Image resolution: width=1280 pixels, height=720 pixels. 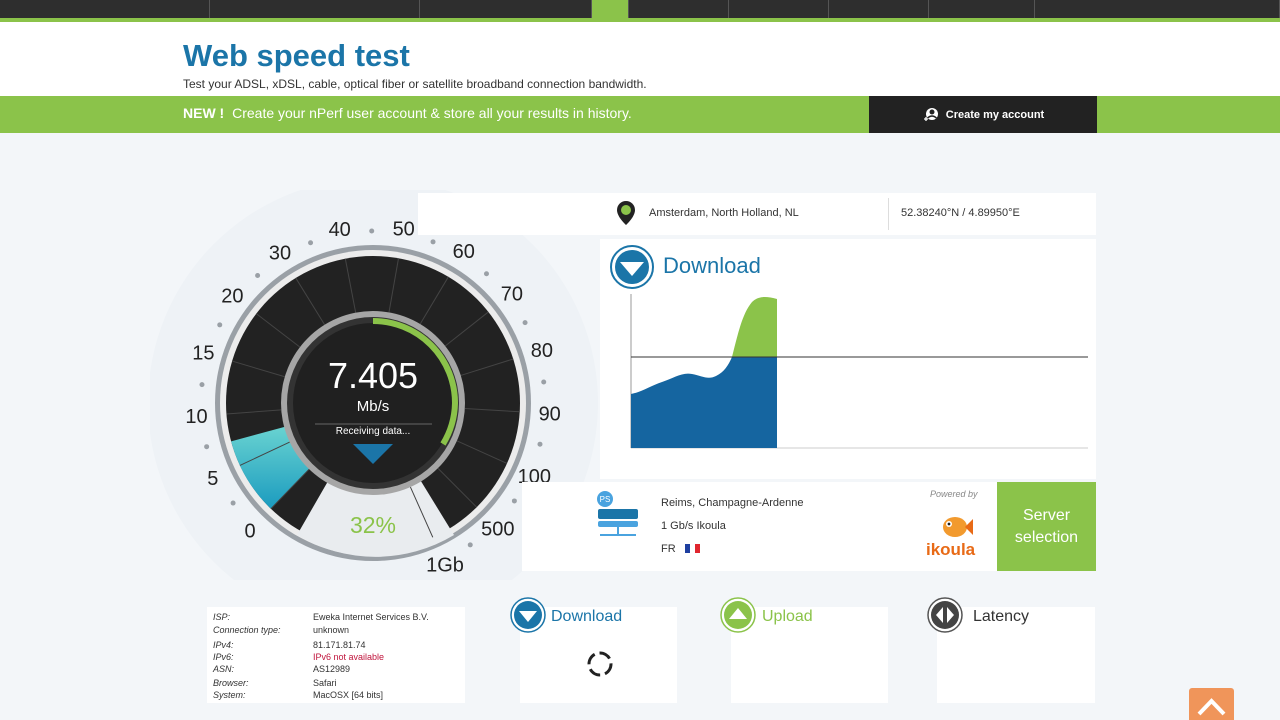 I want to click on upload-card-icon, so click(x=738, y=615).